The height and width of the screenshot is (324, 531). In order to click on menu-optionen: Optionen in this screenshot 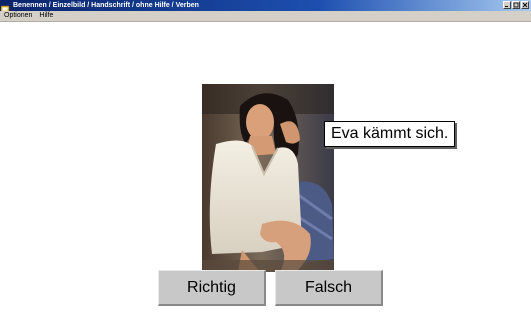, I will do `click(18, 16)`.